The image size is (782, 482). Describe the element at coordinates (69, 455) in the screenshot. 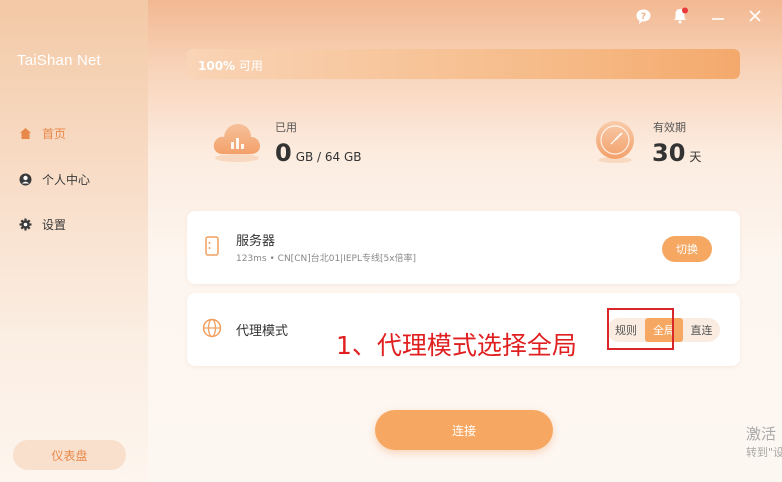

I see `dashboard-button: 仪表盘` at that location.